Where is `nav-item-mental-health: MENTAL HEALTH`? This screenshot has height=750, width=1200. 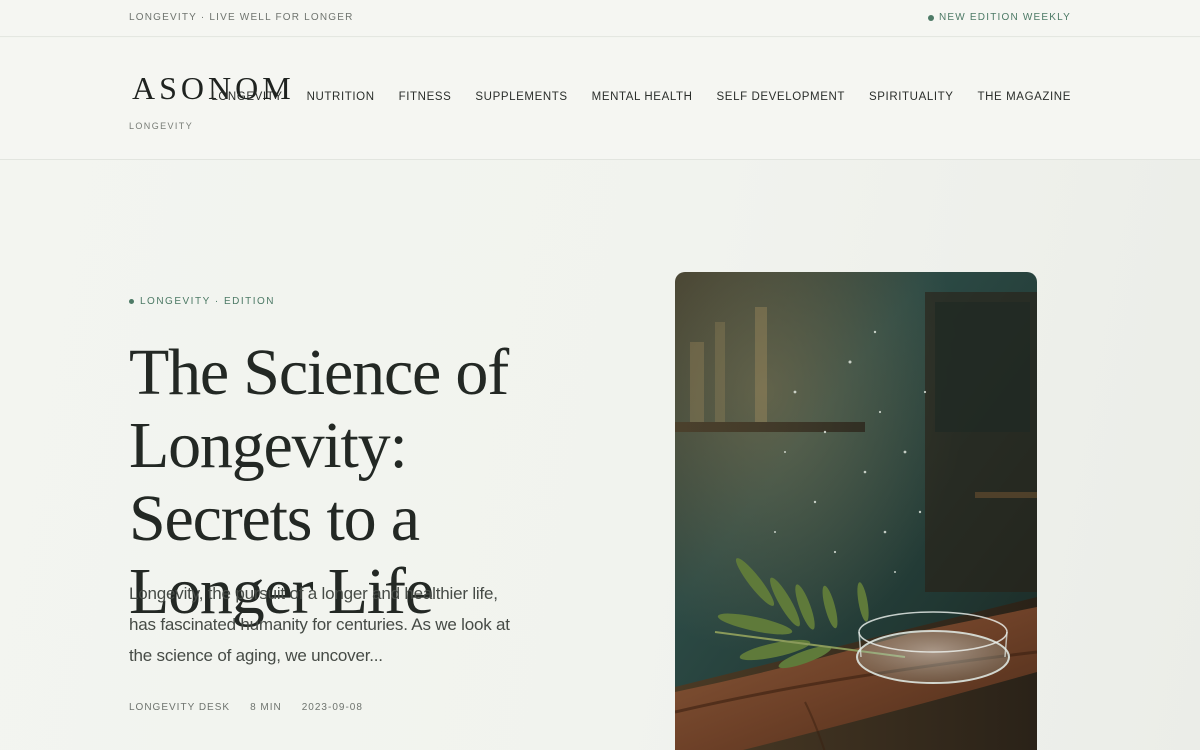
nav-item-mental-health: MENTAL HEALTH is located at coordinates (642, 97).